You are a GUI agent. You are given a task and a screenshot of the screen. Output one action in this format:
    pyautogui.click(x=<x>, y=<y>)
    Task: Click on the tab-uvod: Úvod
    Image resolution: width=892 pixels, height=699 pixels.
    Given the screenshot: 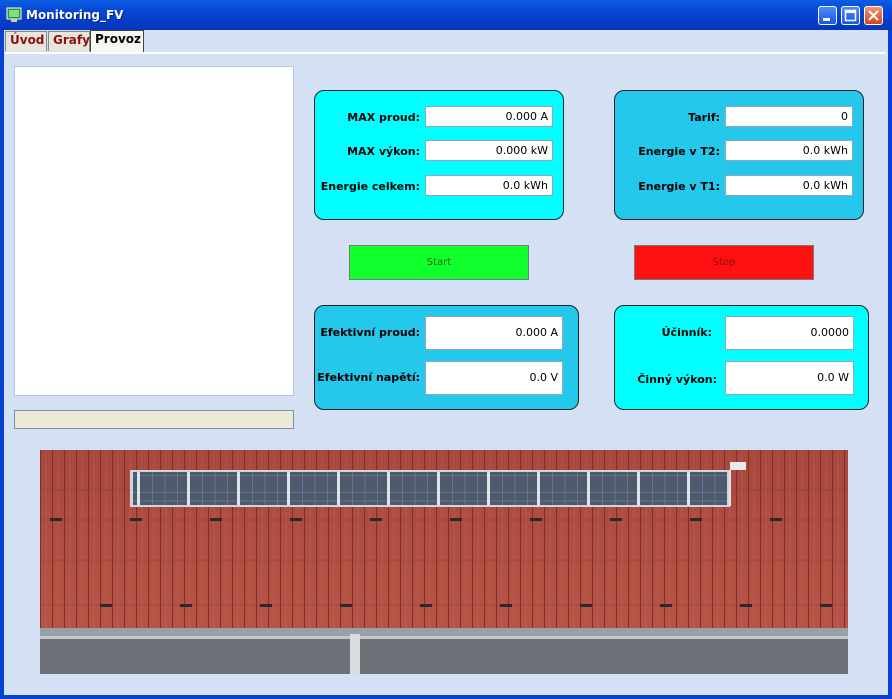 What is the action you would take?
    pyautogui.click(x=26, y=41)
    